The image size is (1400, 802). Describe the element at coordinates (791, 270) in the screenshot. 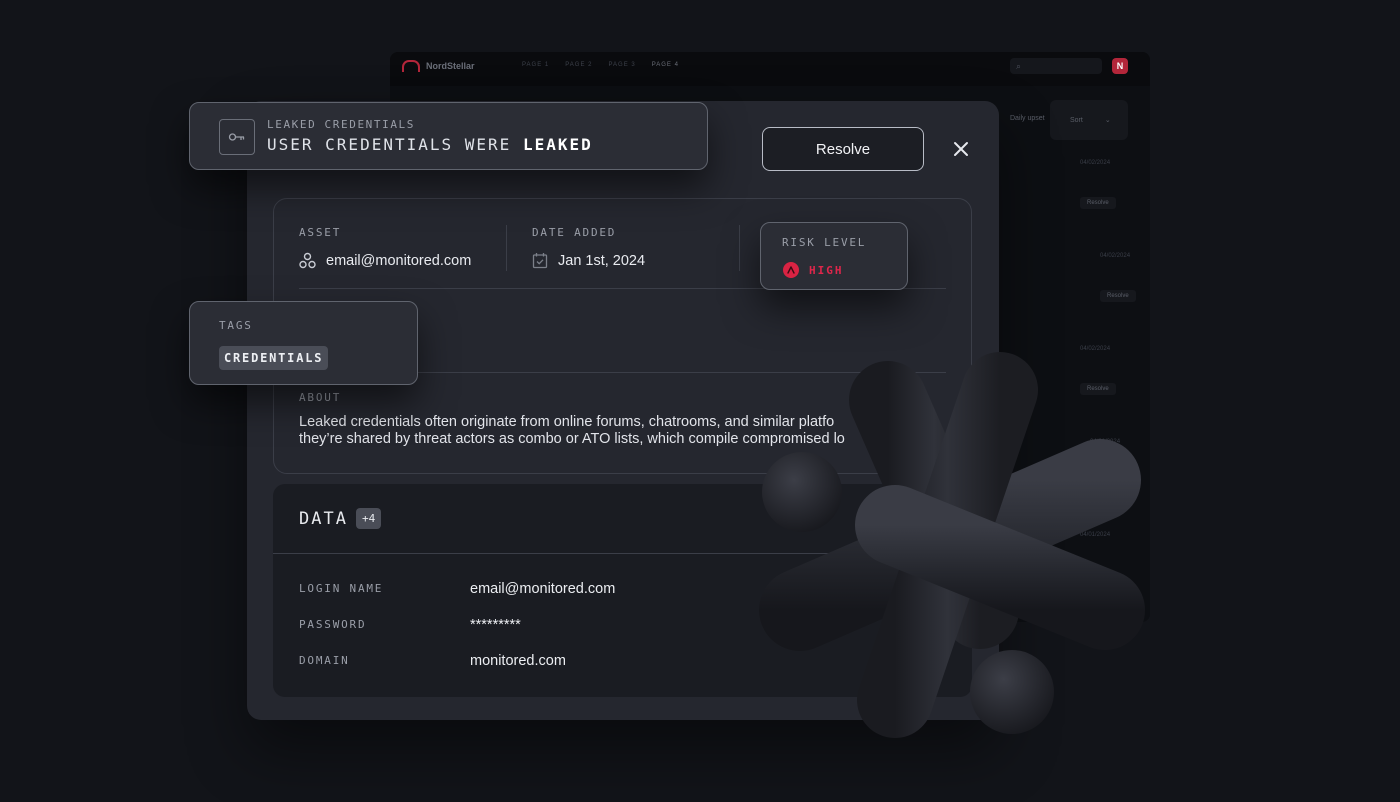

I see `alert-icon` at that location.